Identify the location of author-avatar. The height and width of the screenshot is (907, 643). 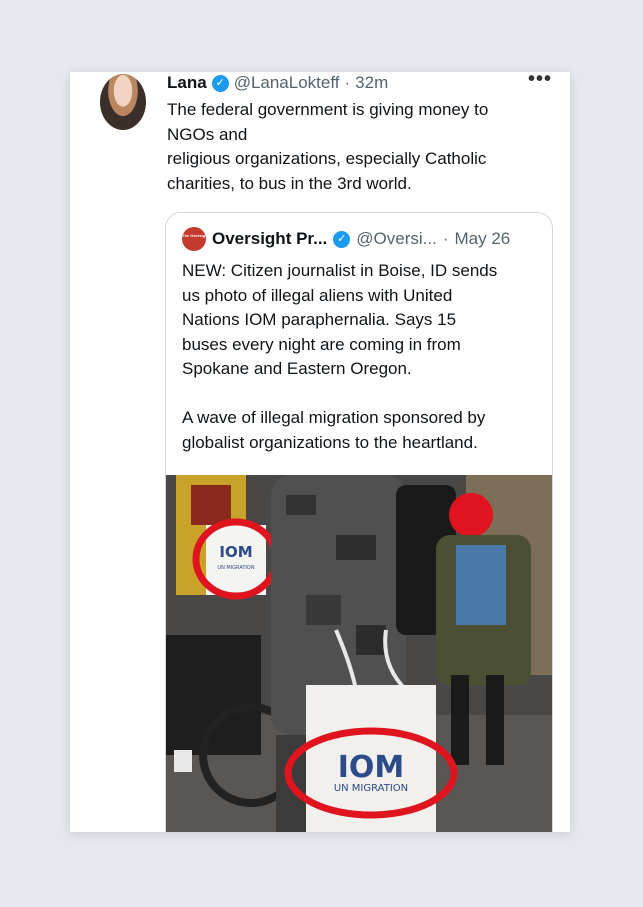
(123, 102).